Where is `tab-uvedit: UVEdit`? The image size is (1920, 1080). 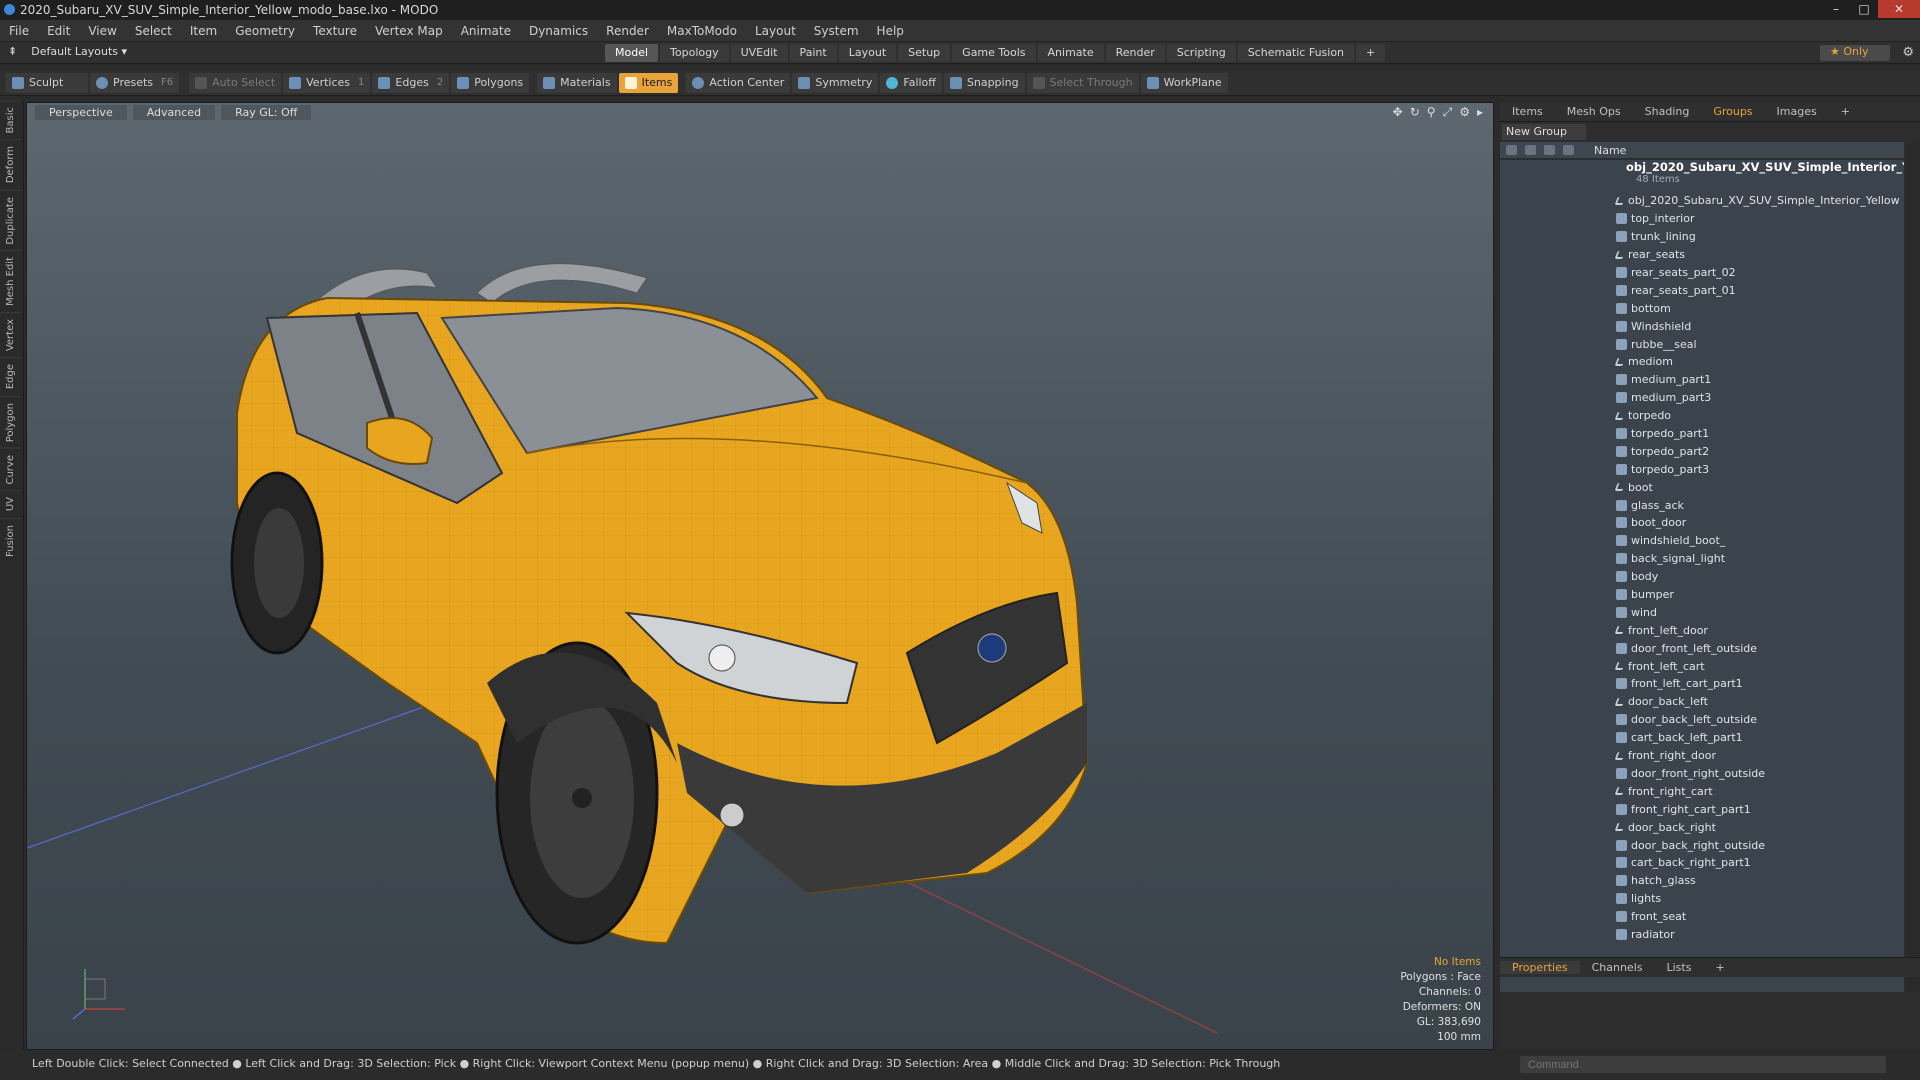
tab-uvedit: UVEdit is located at coordinates (759, 53).